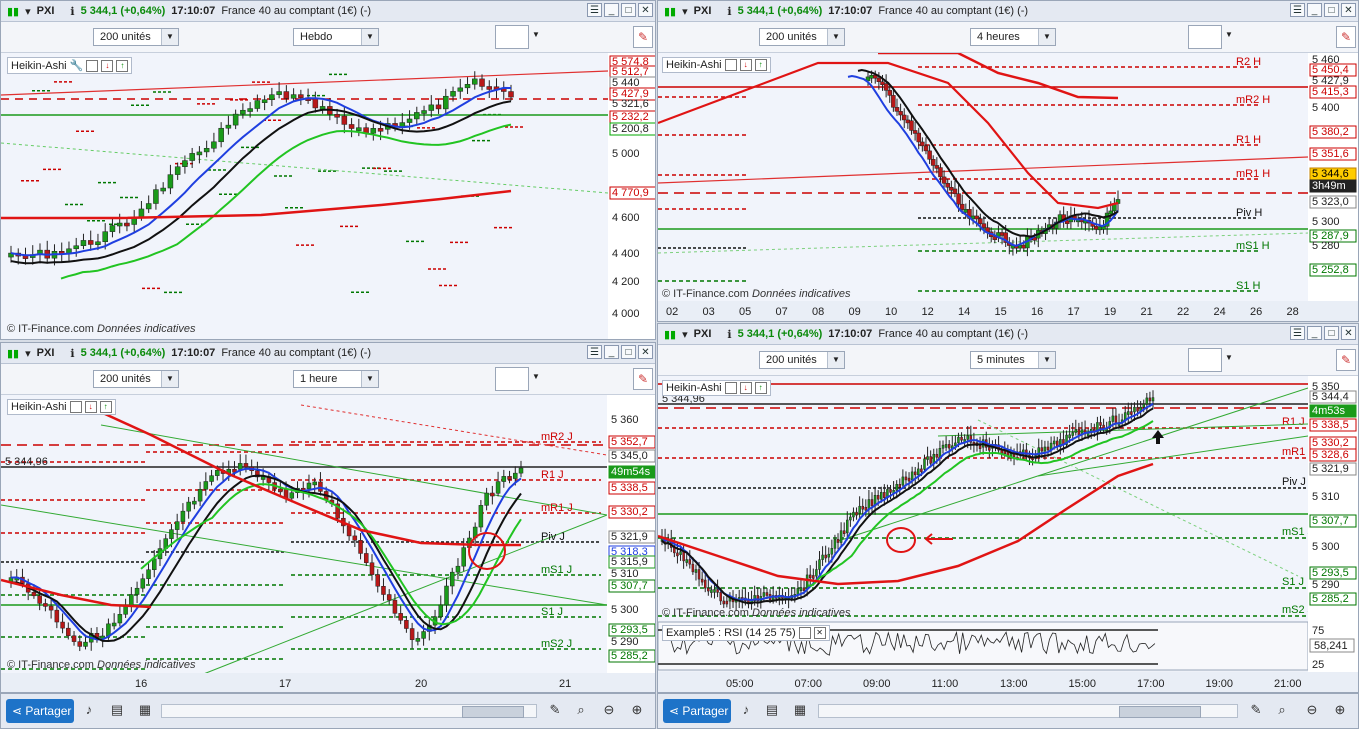  Describe the element at coordinates (13, 11) in the screenshot. I see `symbol-icon: ▮▮` at that location.